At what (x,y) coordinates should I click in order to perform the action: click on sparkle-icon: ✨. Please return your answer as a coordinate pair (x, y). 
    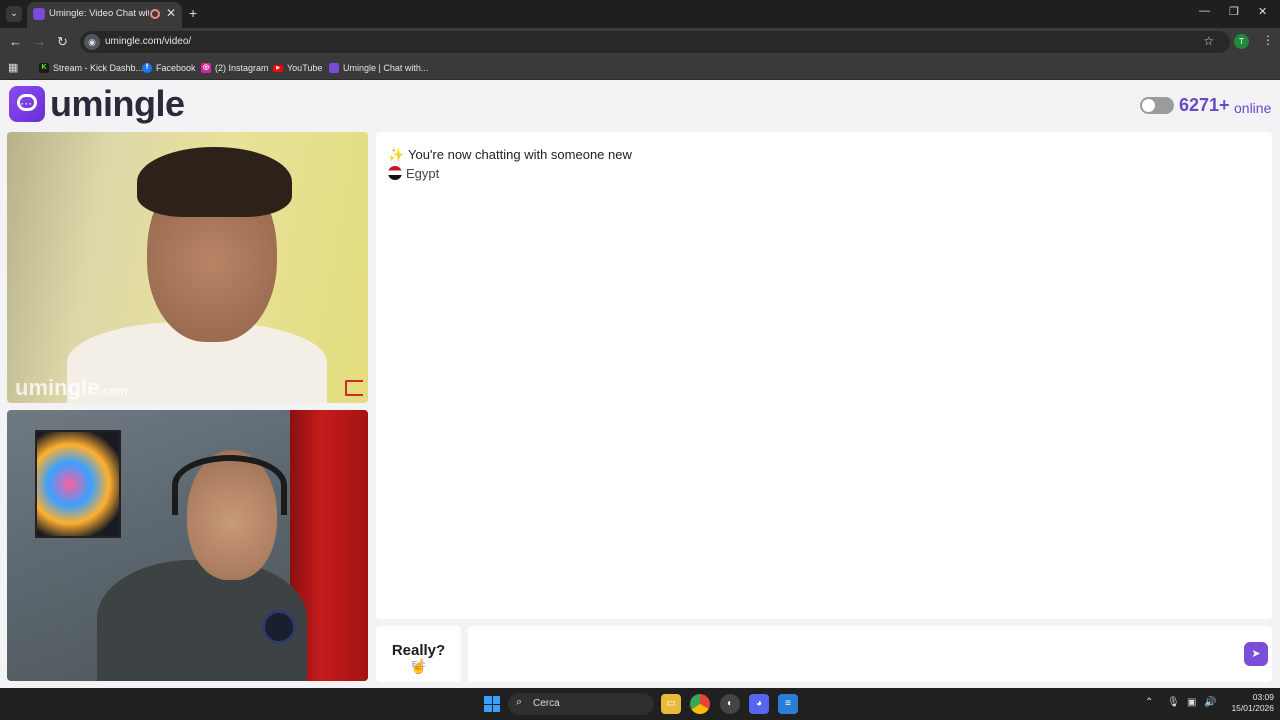
    Looking at the image, I should click on (396, 154).